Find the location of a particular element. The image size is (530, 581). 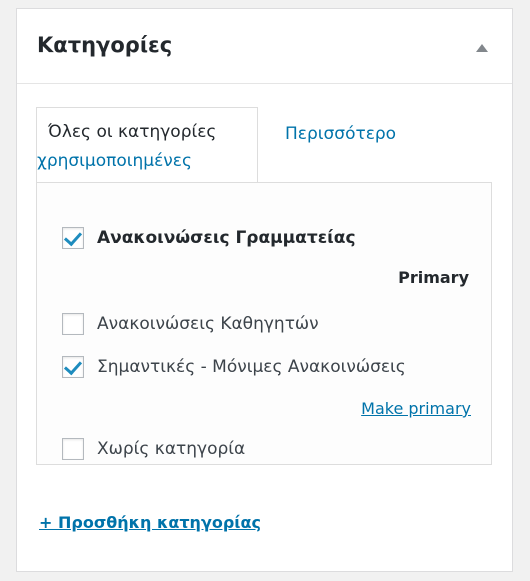

add-category-link: + Προσθήκη κατηγορίας is located at coordinates (150, 522).